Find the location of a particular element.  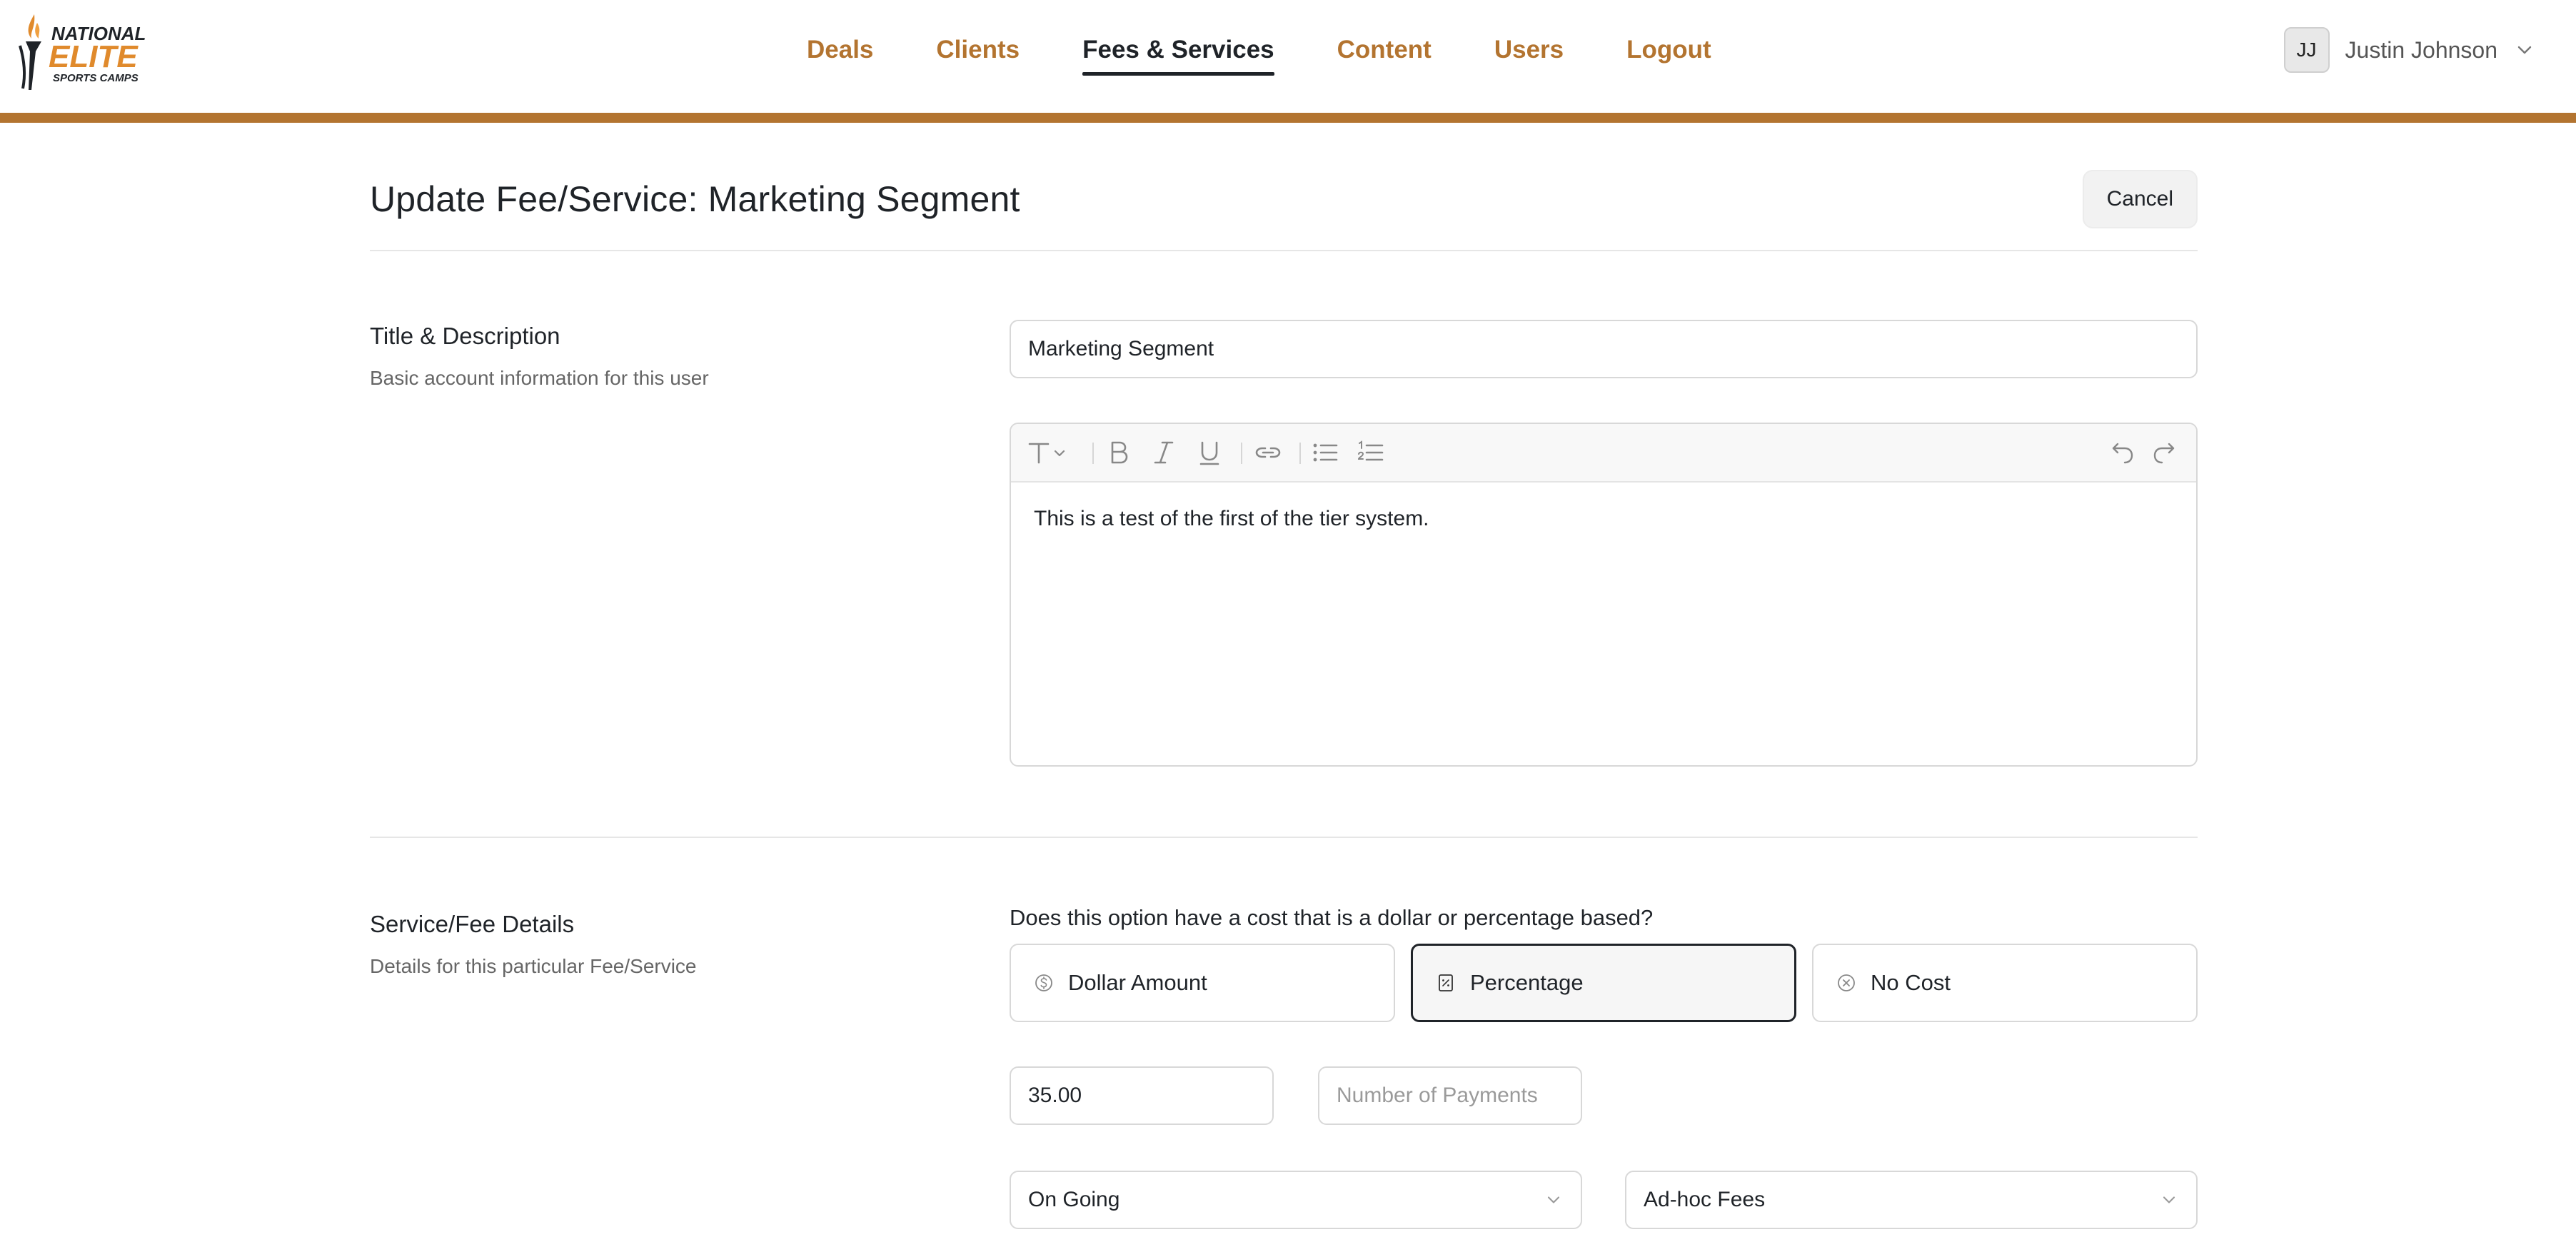

amount-input is located at coordinates (1142, 1095).